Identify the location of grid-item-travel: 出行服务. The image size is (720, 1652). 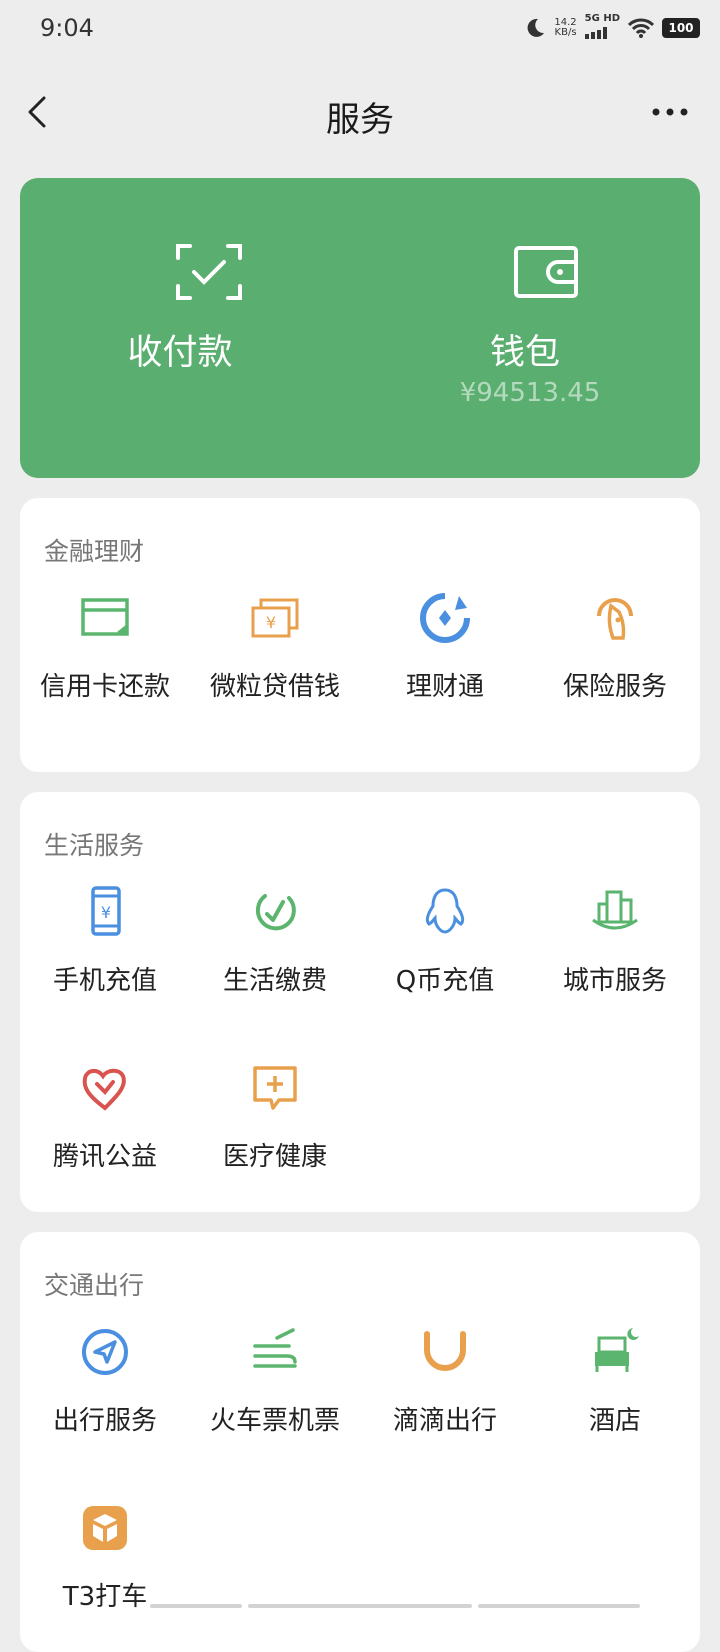
(105, 1396).